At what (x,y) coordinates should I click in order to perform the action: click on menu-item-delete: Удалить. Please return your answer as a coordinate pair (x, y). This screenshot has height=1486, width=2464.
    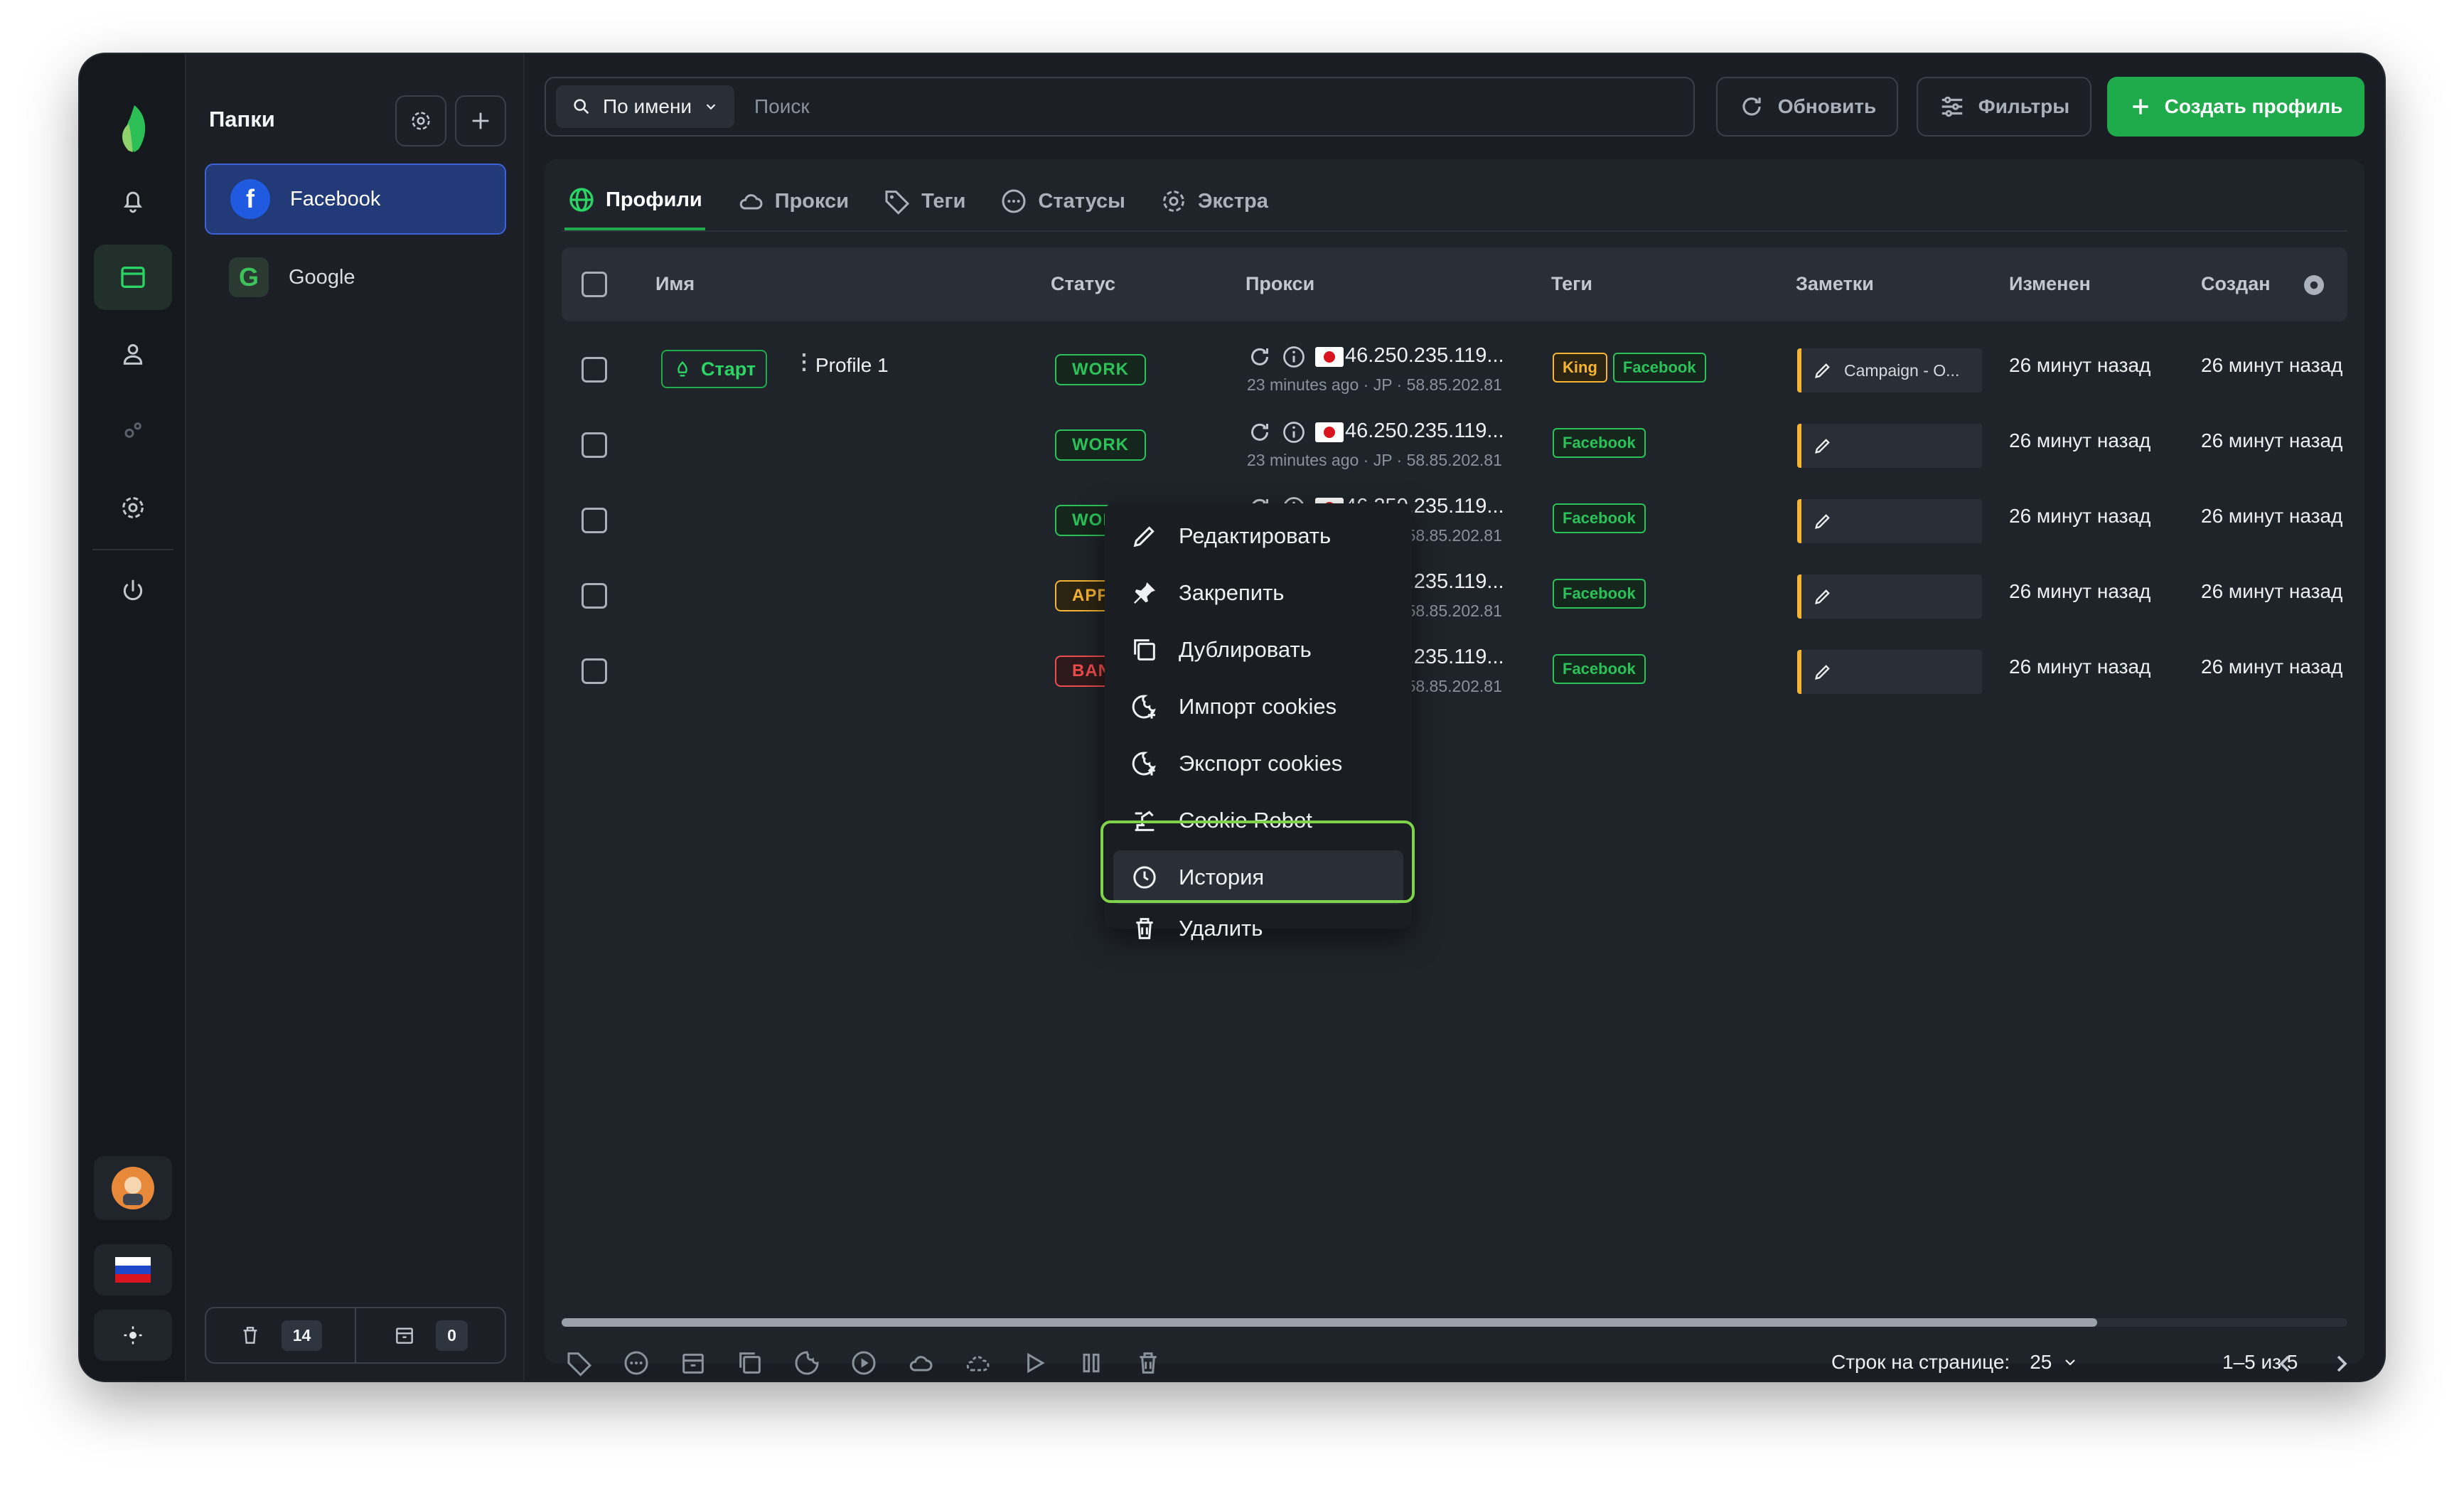
    Looking at the image, I should click on (1258, 928).